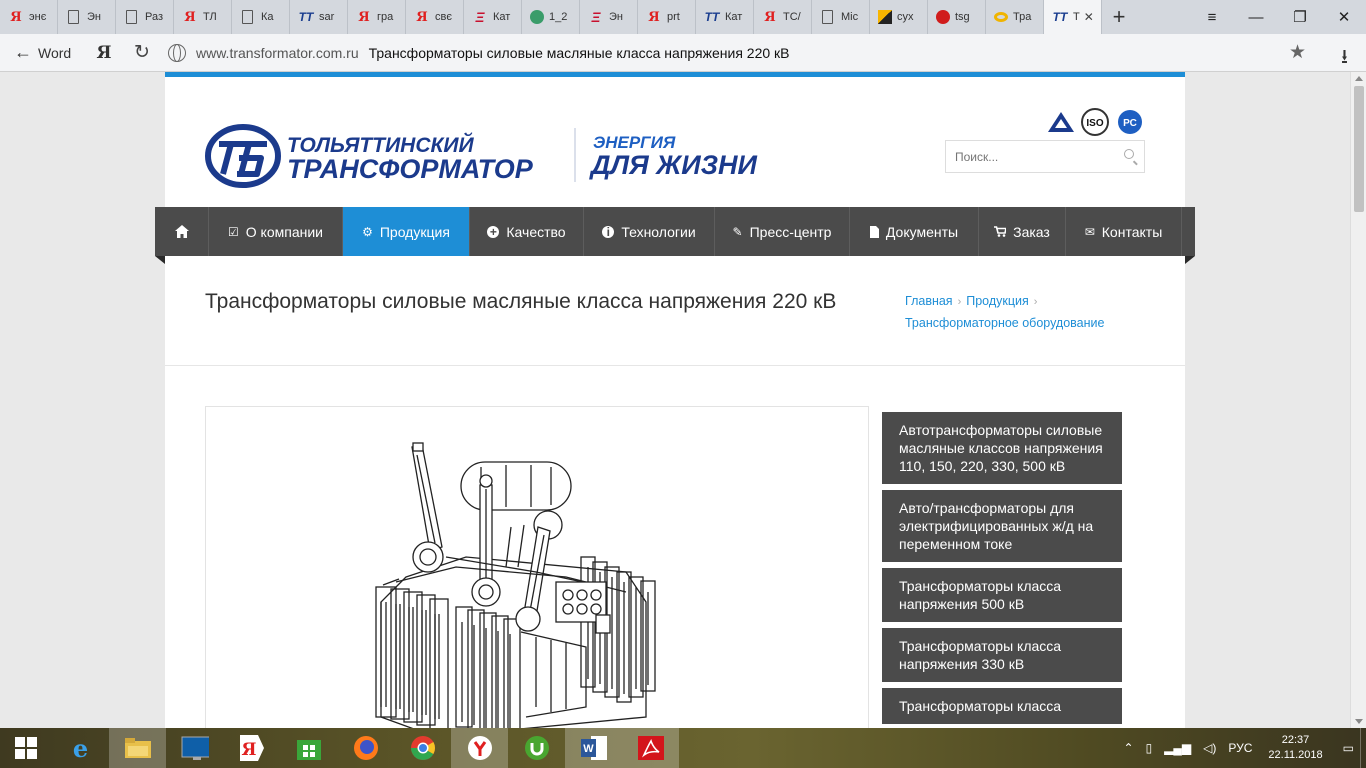  What do you see at coordinates (1129, 748) in the screenshot?
I see `tray-expand-icon: ⌃` at bounding box center [1129, 748].